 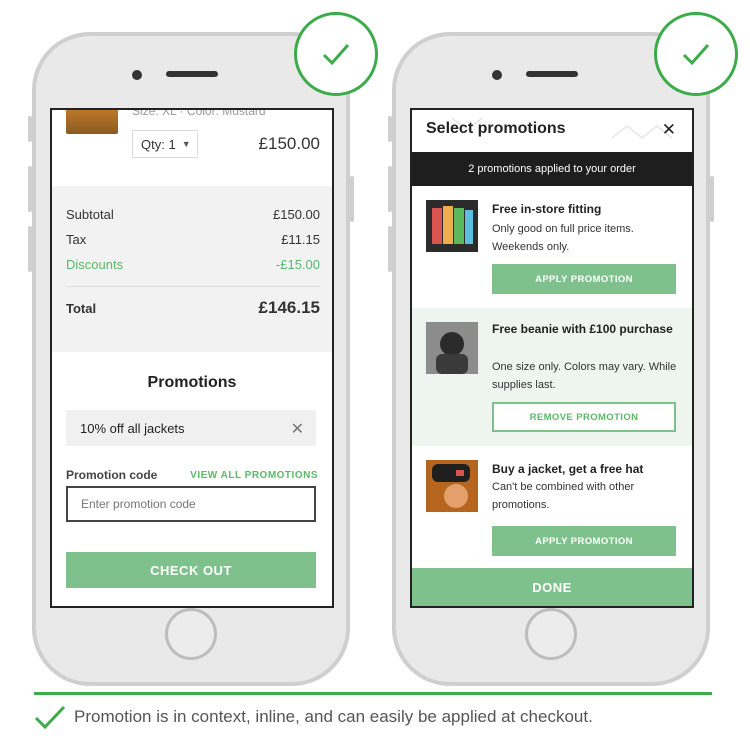 What do you see at coordinates (552, 587) in the screenshot?
I see `done-button: DONE` at bounding box center [552, 587].